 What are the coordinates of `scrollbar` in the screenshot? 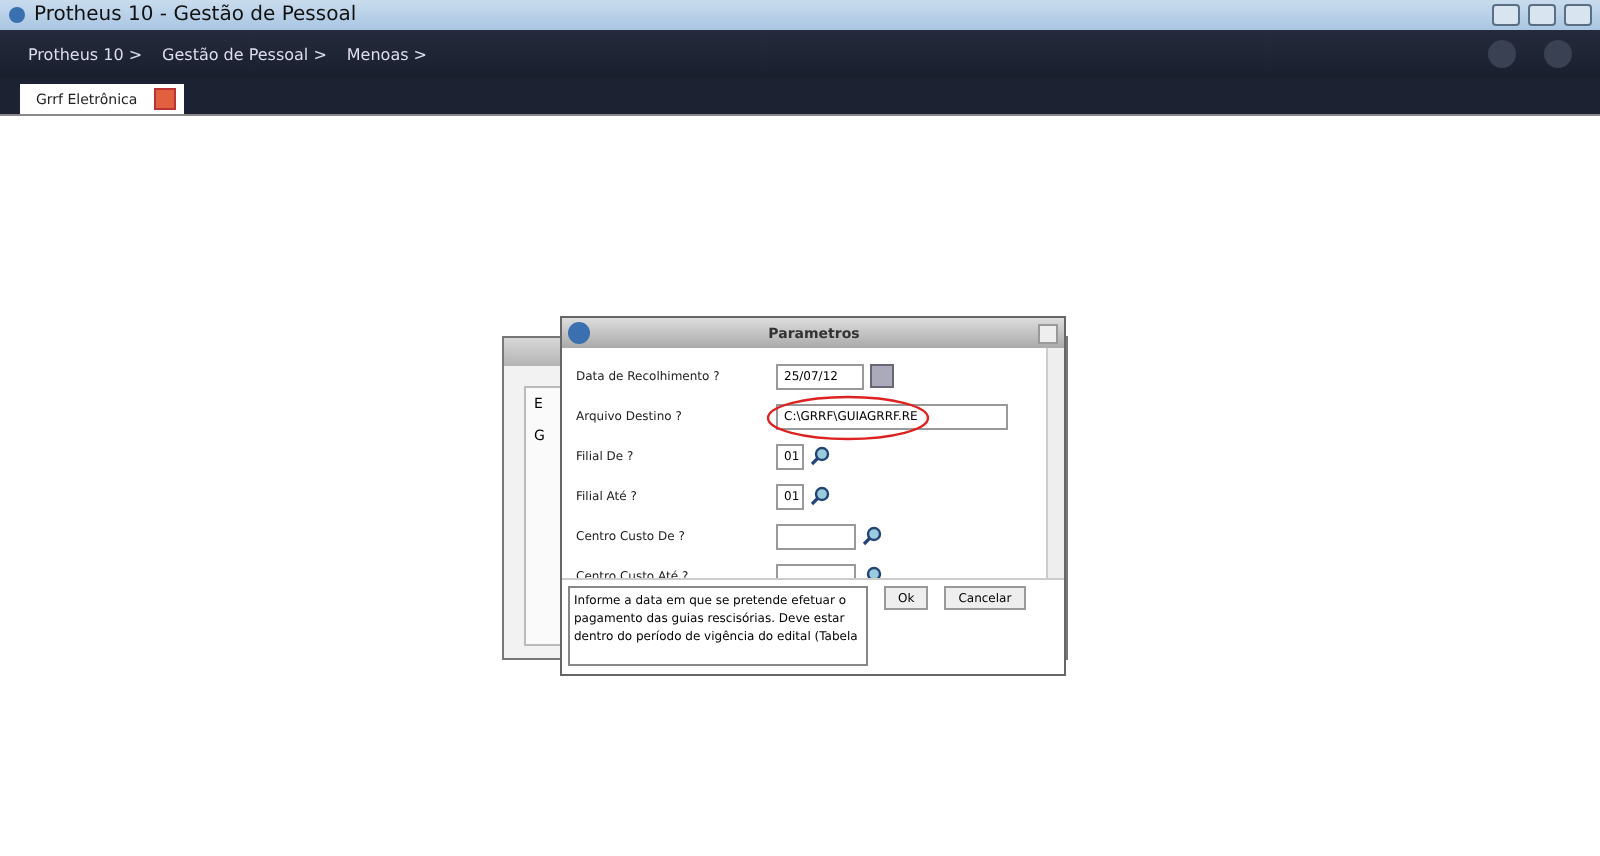 It's located at (1055, 463).